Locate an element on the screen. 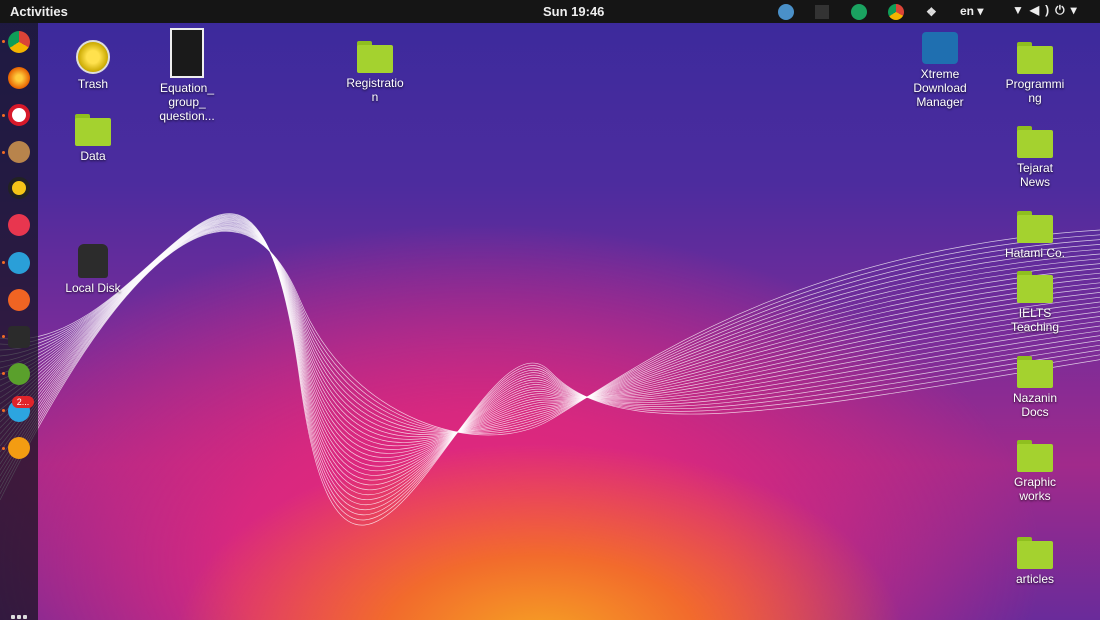 The height and width of the screenshot is (620, 1100). desktop-registration-folder: Registratio n is located at coordinates (375, 72).